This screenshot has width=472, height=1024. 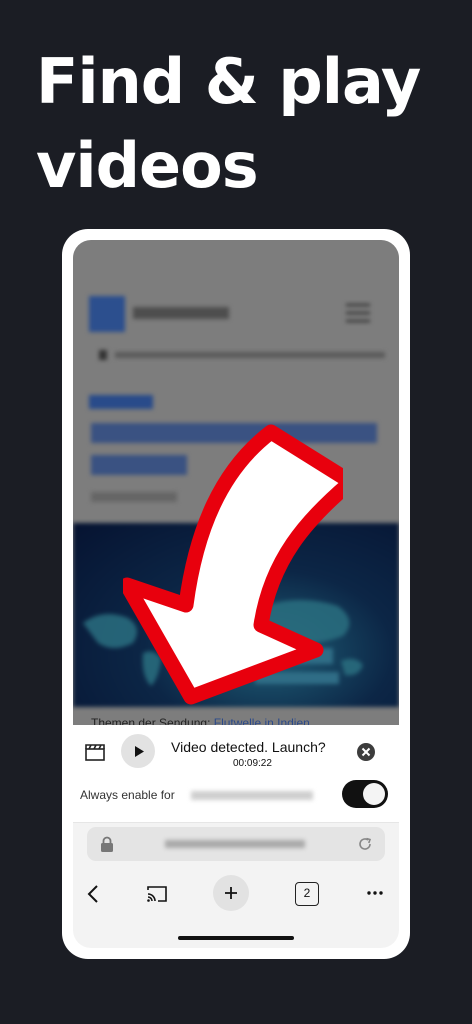 I want to click on breadcrumb-icon, so click(x=103, y=355).